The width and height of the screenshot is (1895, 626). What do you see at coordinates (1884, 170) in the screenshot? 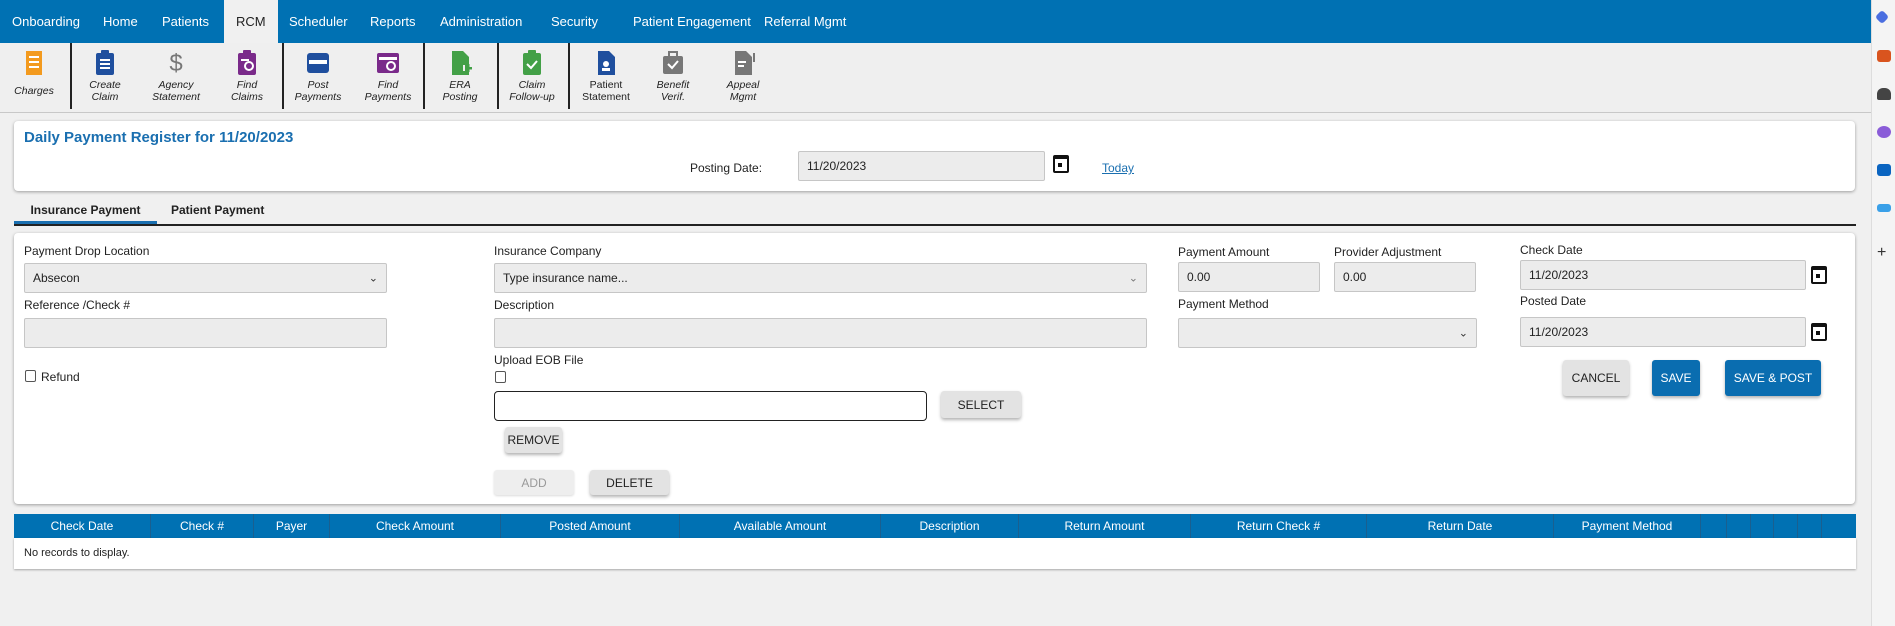
I see `outlook-icon` at bounding box center [1884, 170].